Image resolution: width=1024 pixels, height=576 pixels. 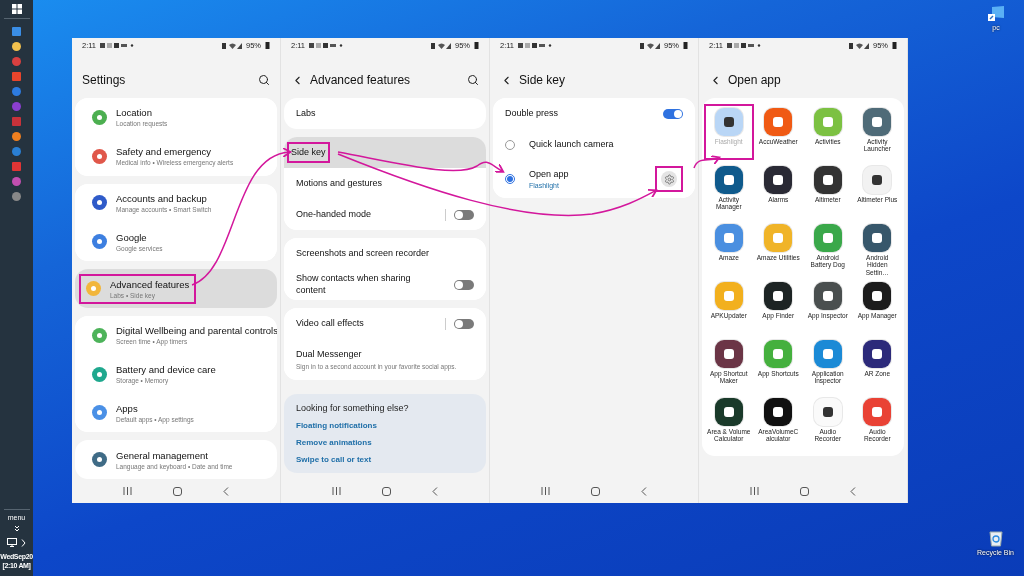 I want to click on item-title: Battery and device care, so click(x=166, y=370).